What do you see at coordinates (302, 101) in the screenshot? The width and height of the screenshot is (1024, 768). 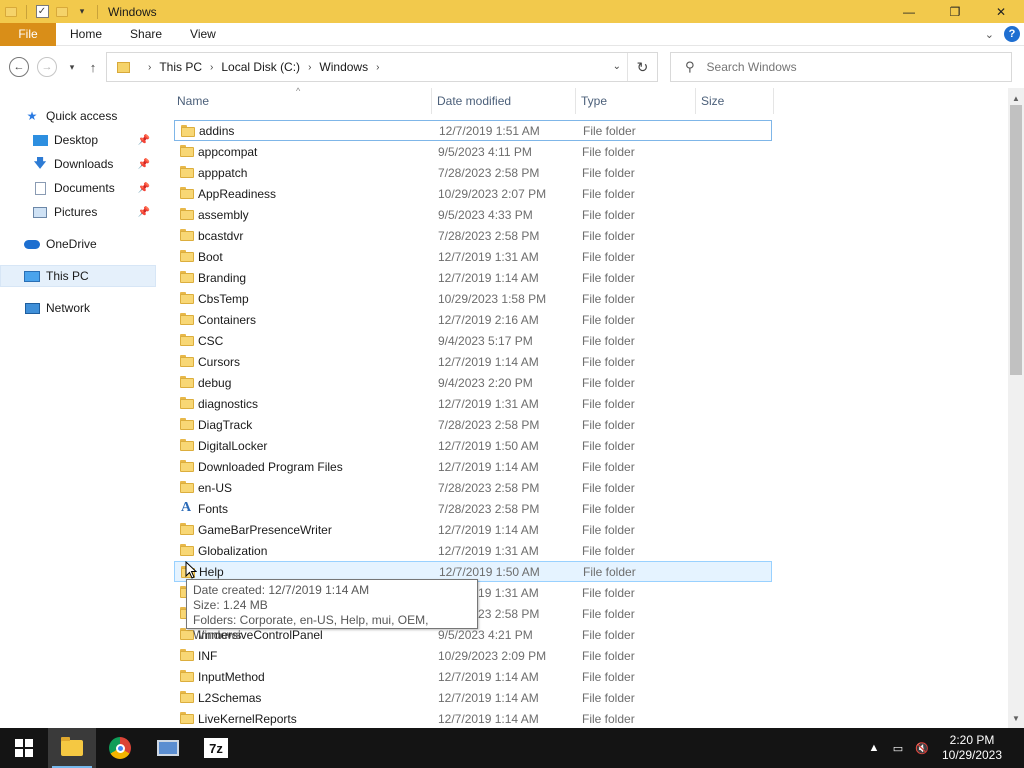 I see `column-header-name: Name` at bounding box center [302, 101].